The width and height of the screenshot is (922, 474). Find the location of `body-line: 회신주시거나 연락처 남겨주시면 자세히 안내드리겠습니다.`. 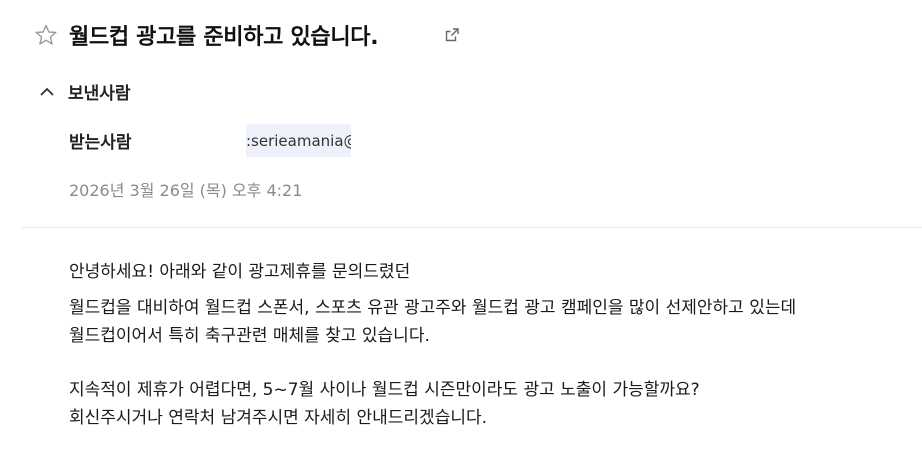

body-line: 회신주시거나 연락처 남겨주시면 자세히 안내드리겠습니다. is located at coordinates (278, 418).